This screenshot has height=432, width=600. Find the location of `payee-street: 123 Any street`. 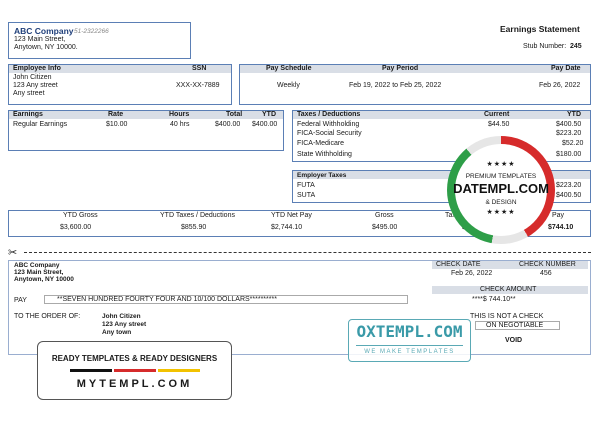

payee-street: 123 Any street is located at coordinates (124, 324).